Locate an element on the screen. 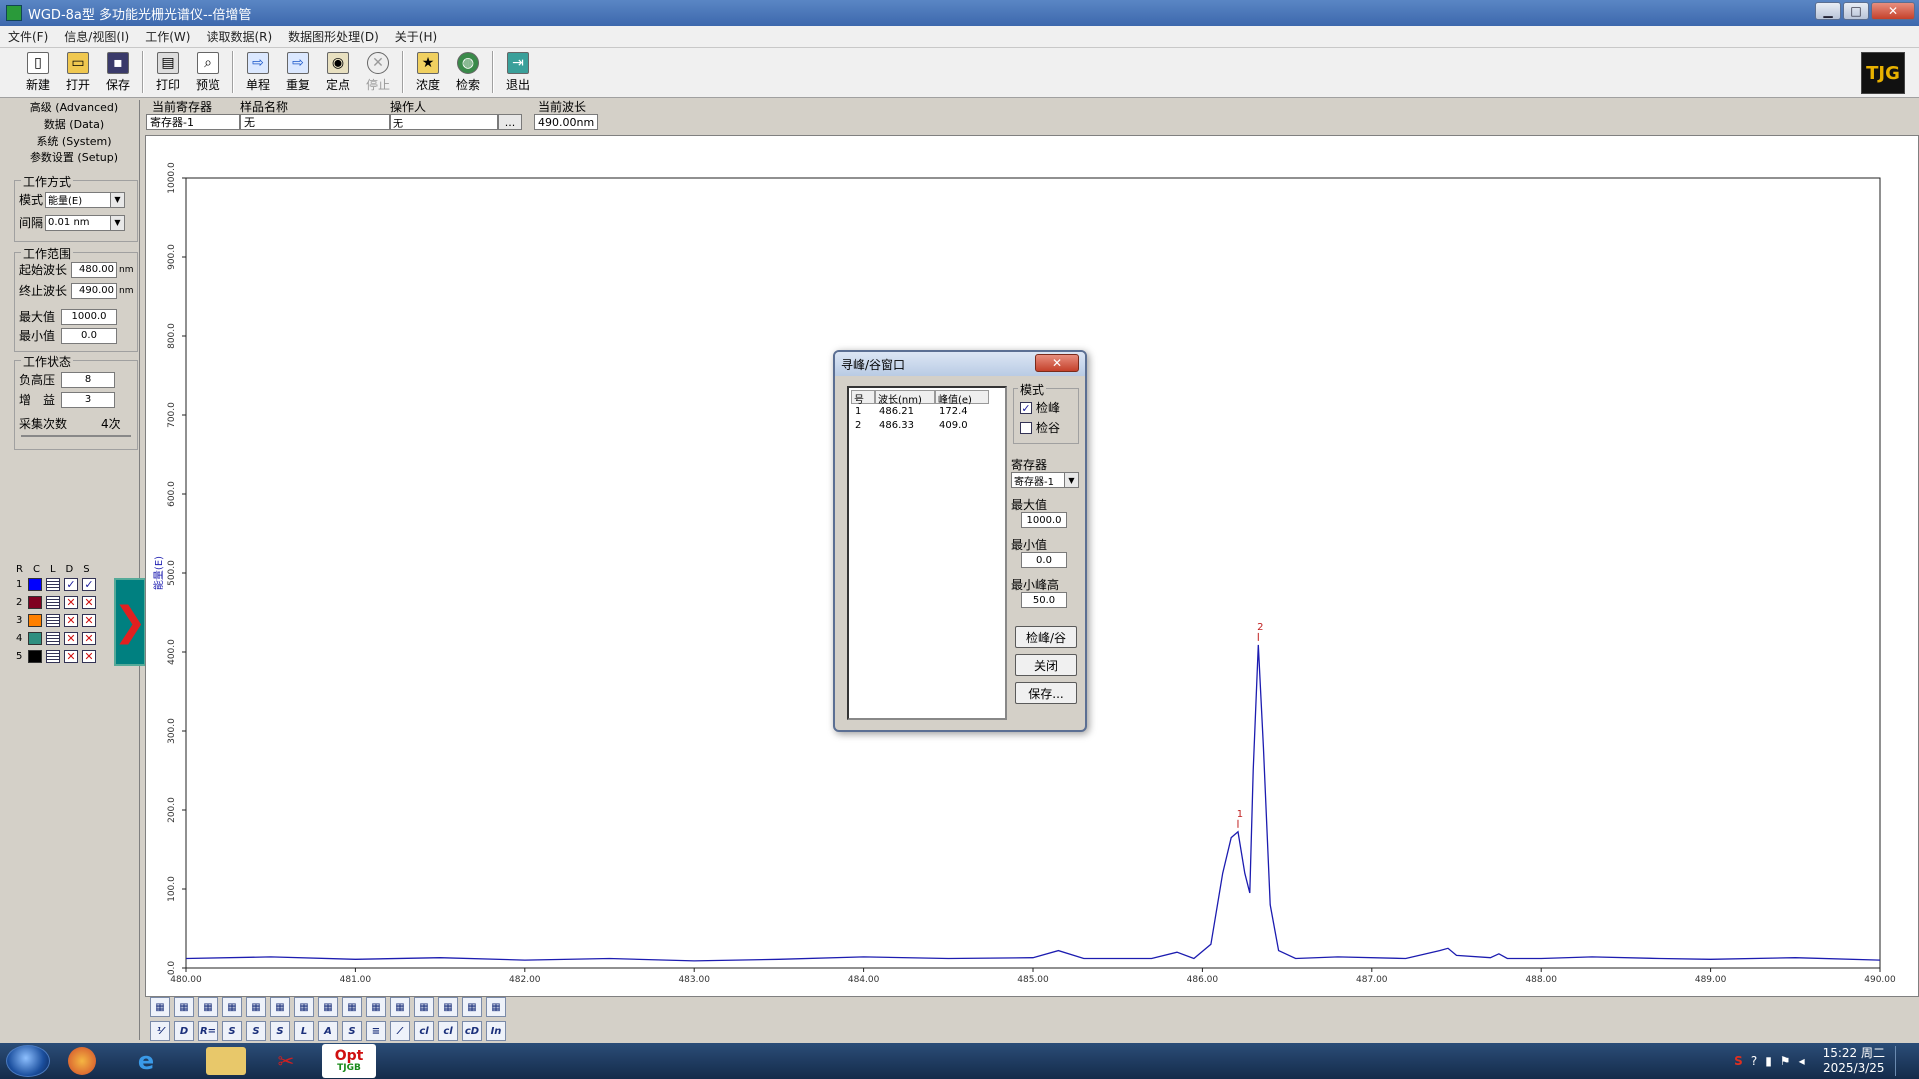 The height and width of the screenshot is (1079, 1919). maximize-button: □ is located at coordinates (1856, 11).